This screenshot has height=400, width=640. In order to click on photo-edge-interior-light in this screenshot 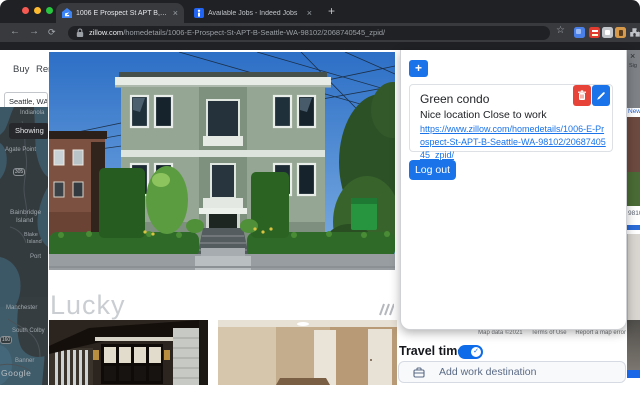, I will do `click(633, 277)`.